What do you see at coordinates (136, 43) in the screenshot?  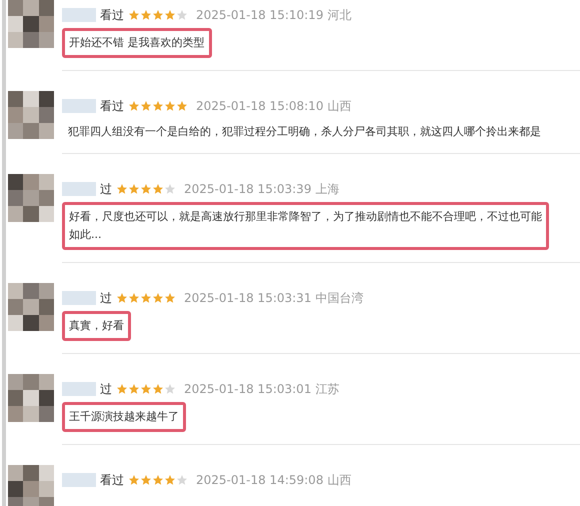 I see `comment-text: 开始还不错 是我喜欢的类型` at bounding box center [136, 43].